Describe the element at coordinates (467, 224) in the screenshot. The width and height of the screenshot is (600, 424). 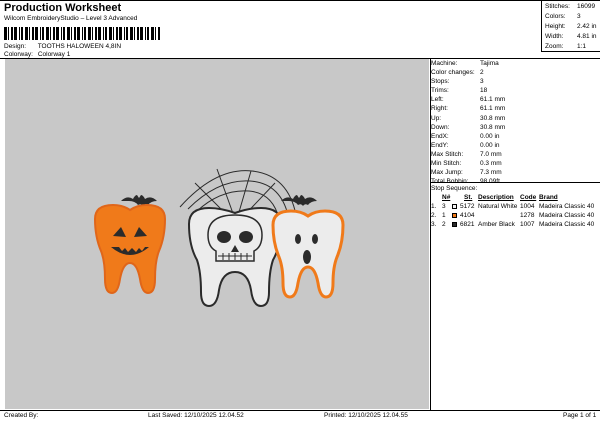
I see `stitch-count: 6821` at that location.